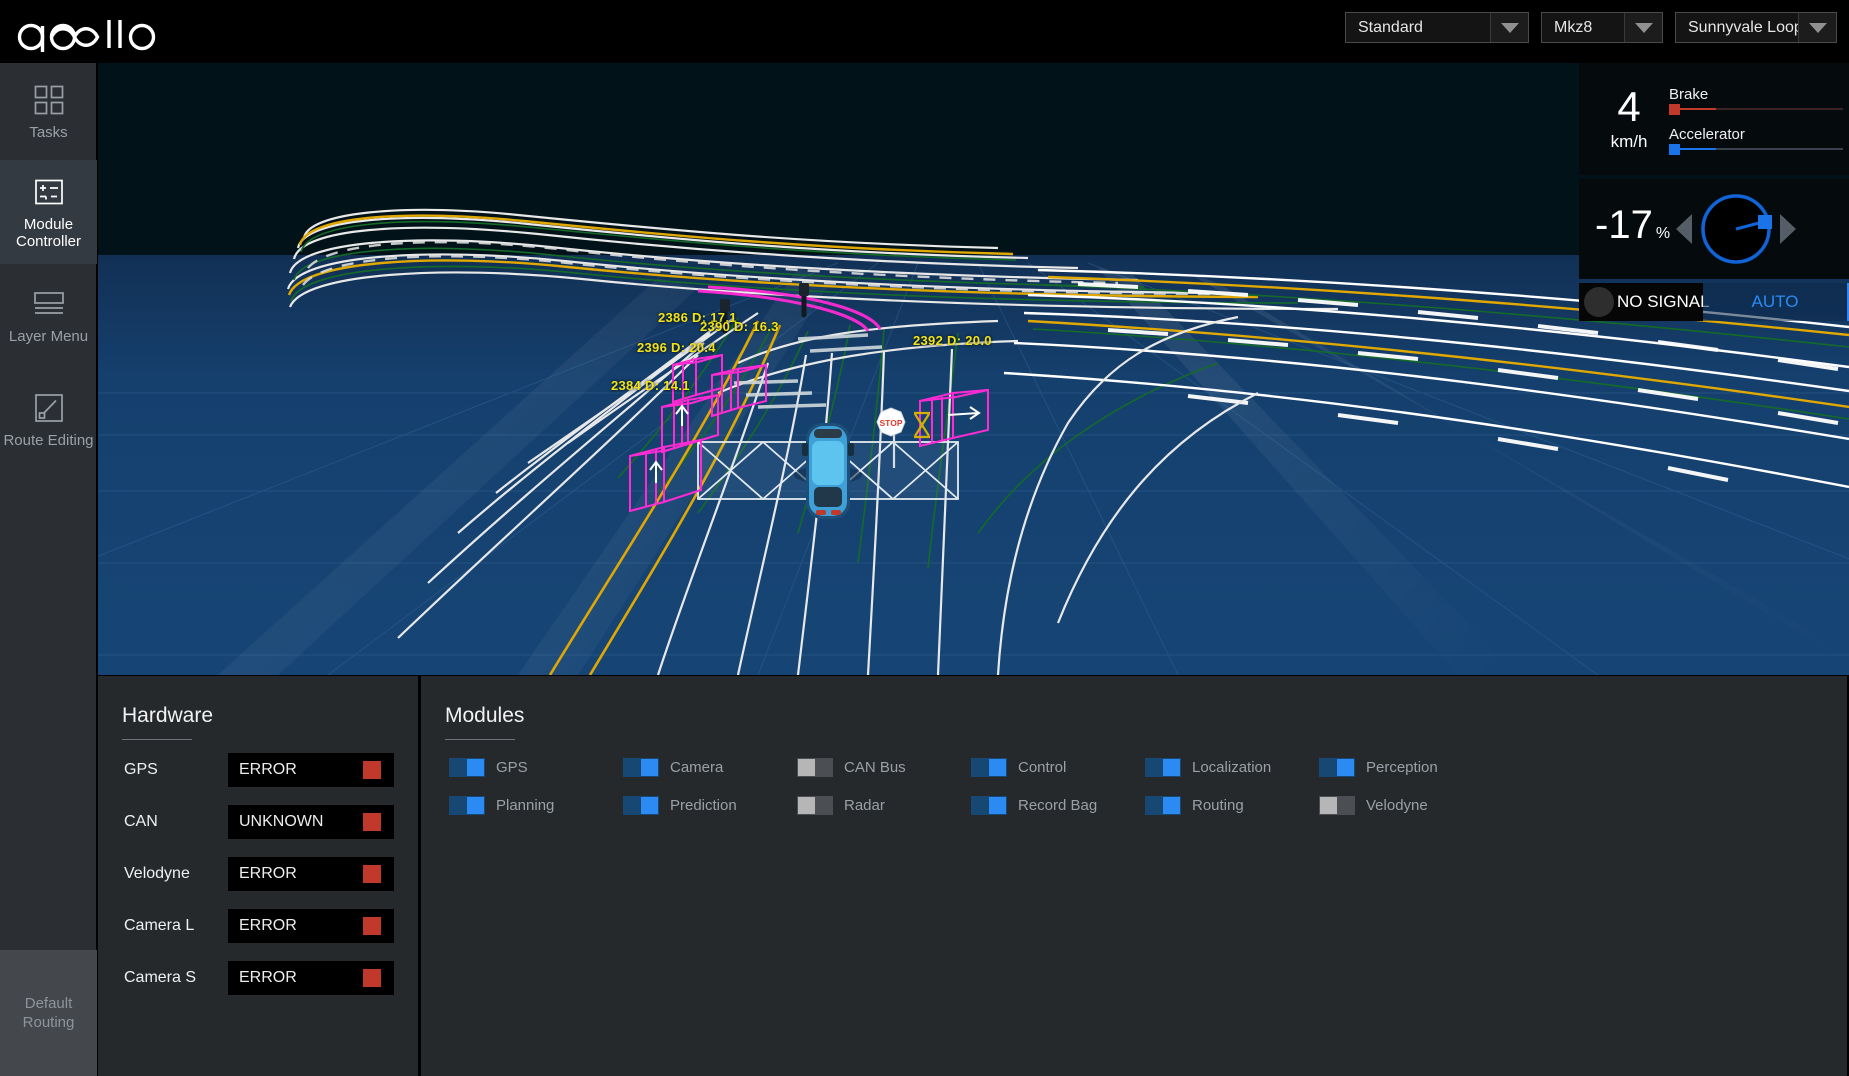  Describe the element at coordinates (48, 132) in the screenshot. I see `sidebar-item-label: Tasks` at that location.